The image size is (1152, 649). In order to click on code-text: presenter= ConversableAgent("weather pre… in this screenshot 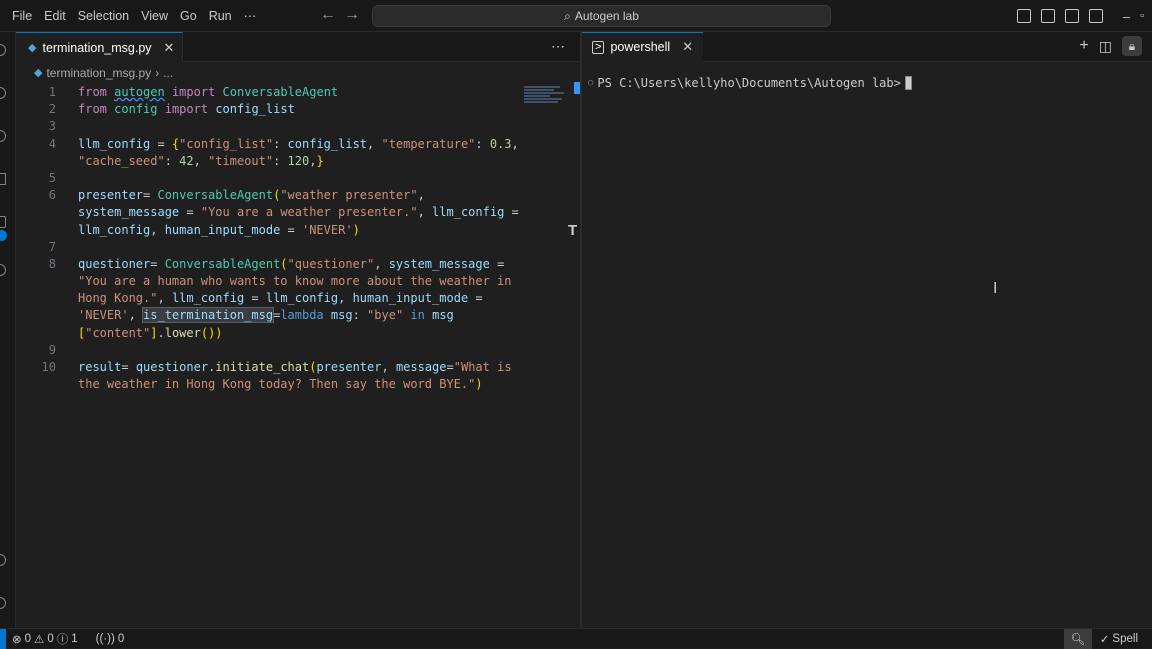, I will do `click(251, 195)`.